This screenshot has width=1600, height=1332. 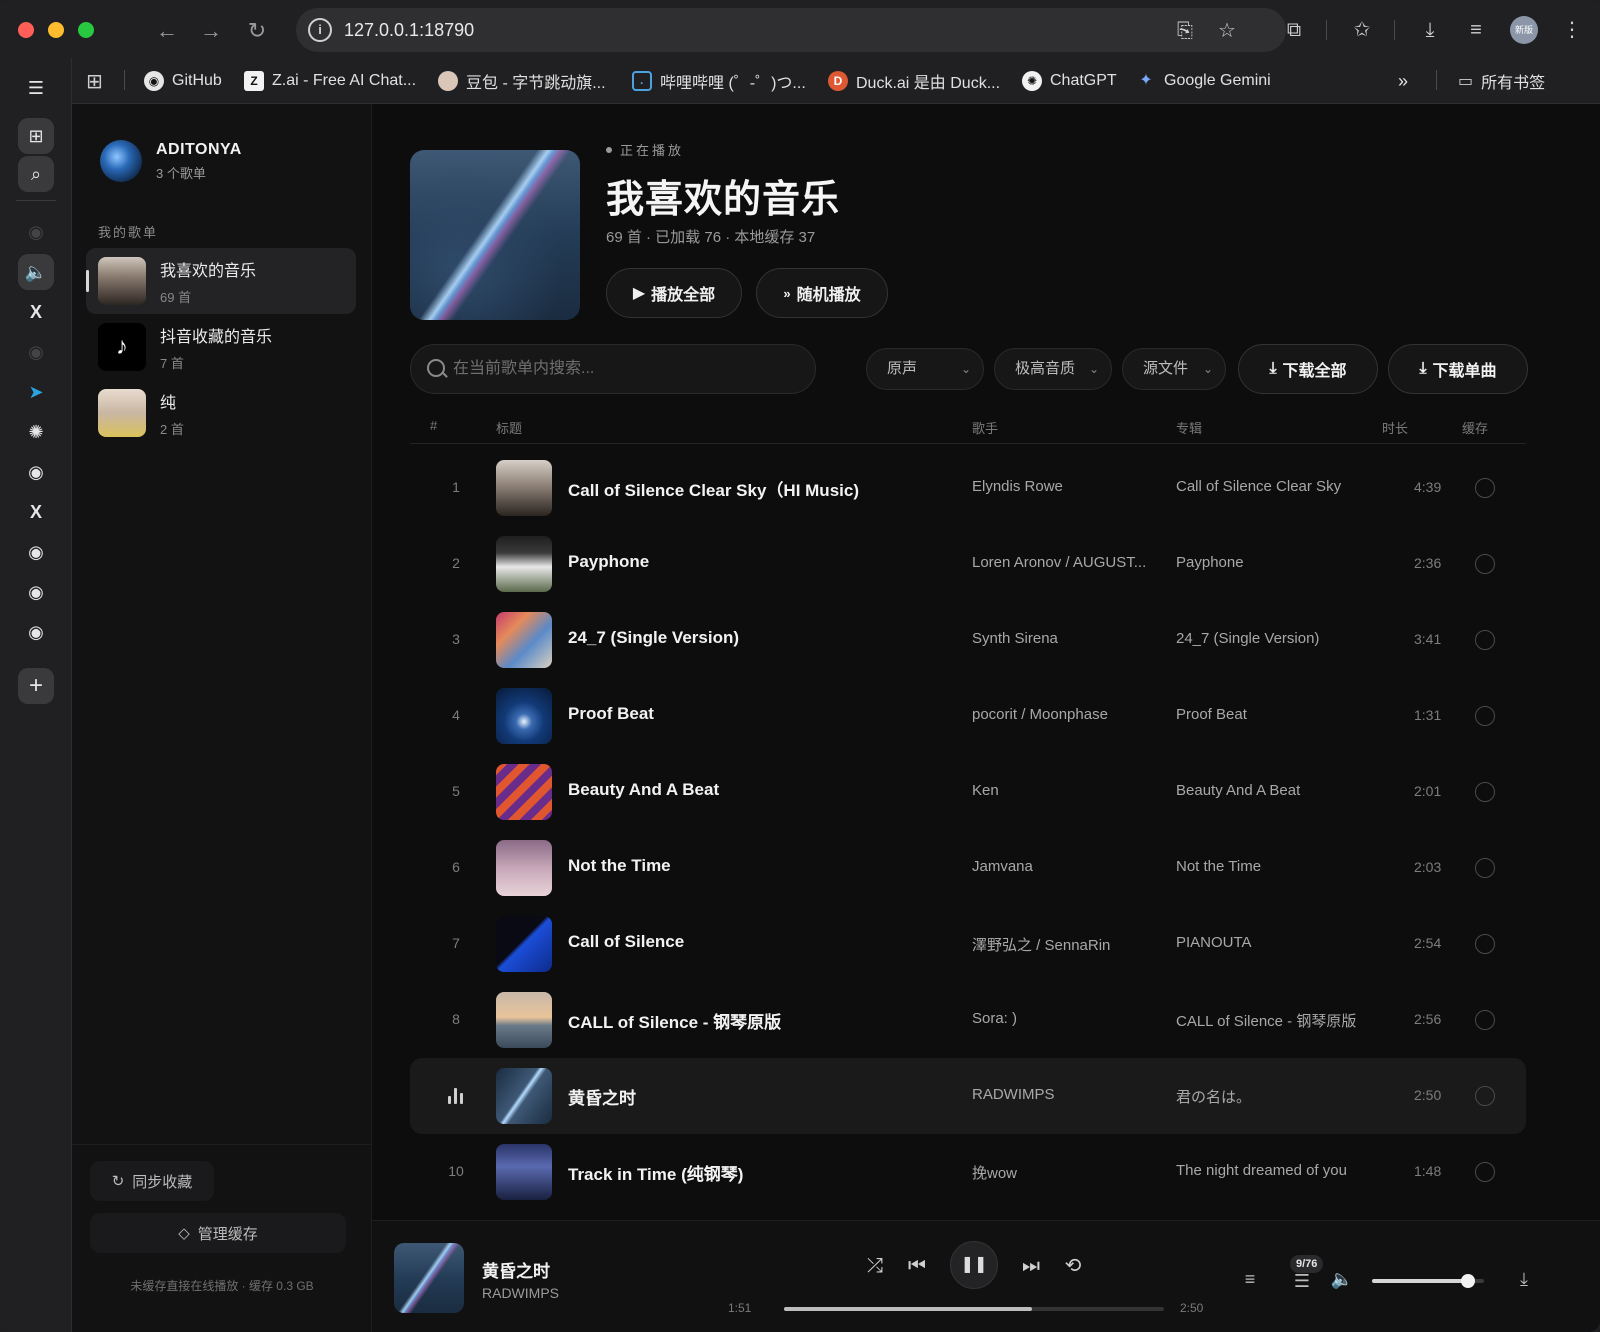 What do you see at coordinates (1218, 866) in the screenshot?
I see `track-album: Not the Time` at bounding box center [1218, 866].